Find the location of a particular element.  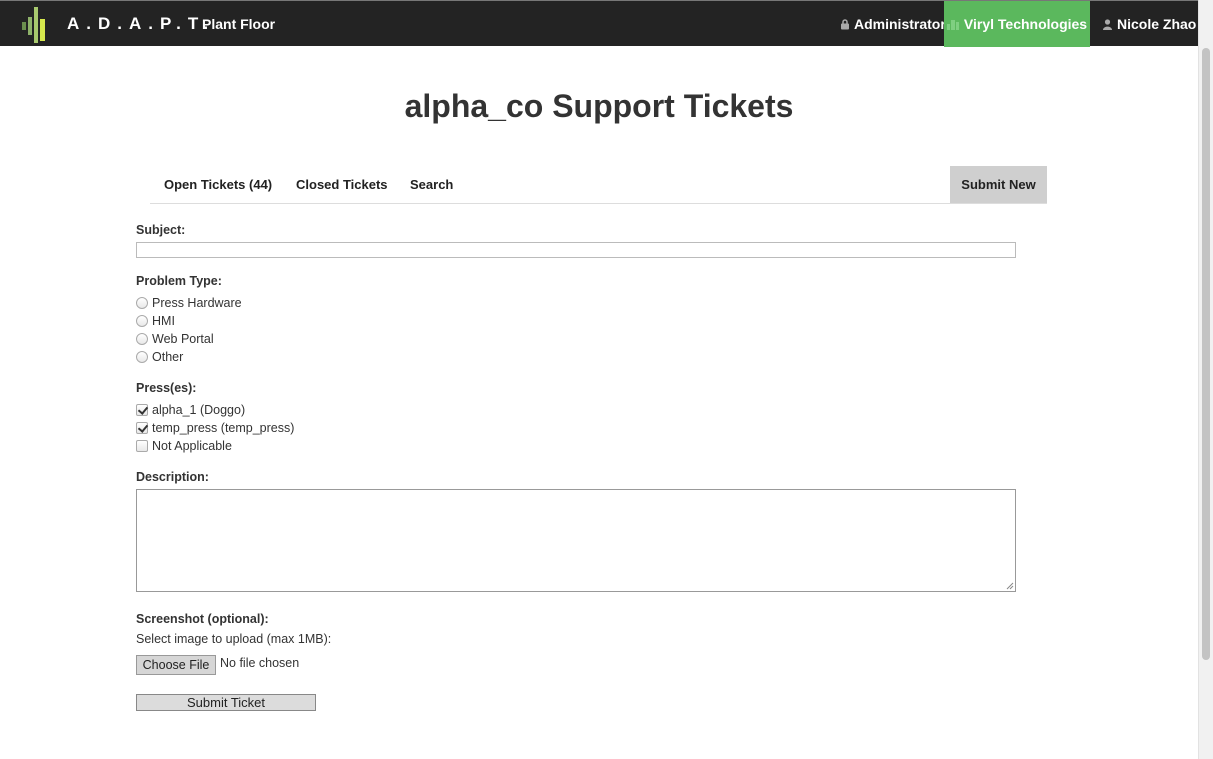

nav-user: Nicole Zhao is located at coordinates (1149, 24).